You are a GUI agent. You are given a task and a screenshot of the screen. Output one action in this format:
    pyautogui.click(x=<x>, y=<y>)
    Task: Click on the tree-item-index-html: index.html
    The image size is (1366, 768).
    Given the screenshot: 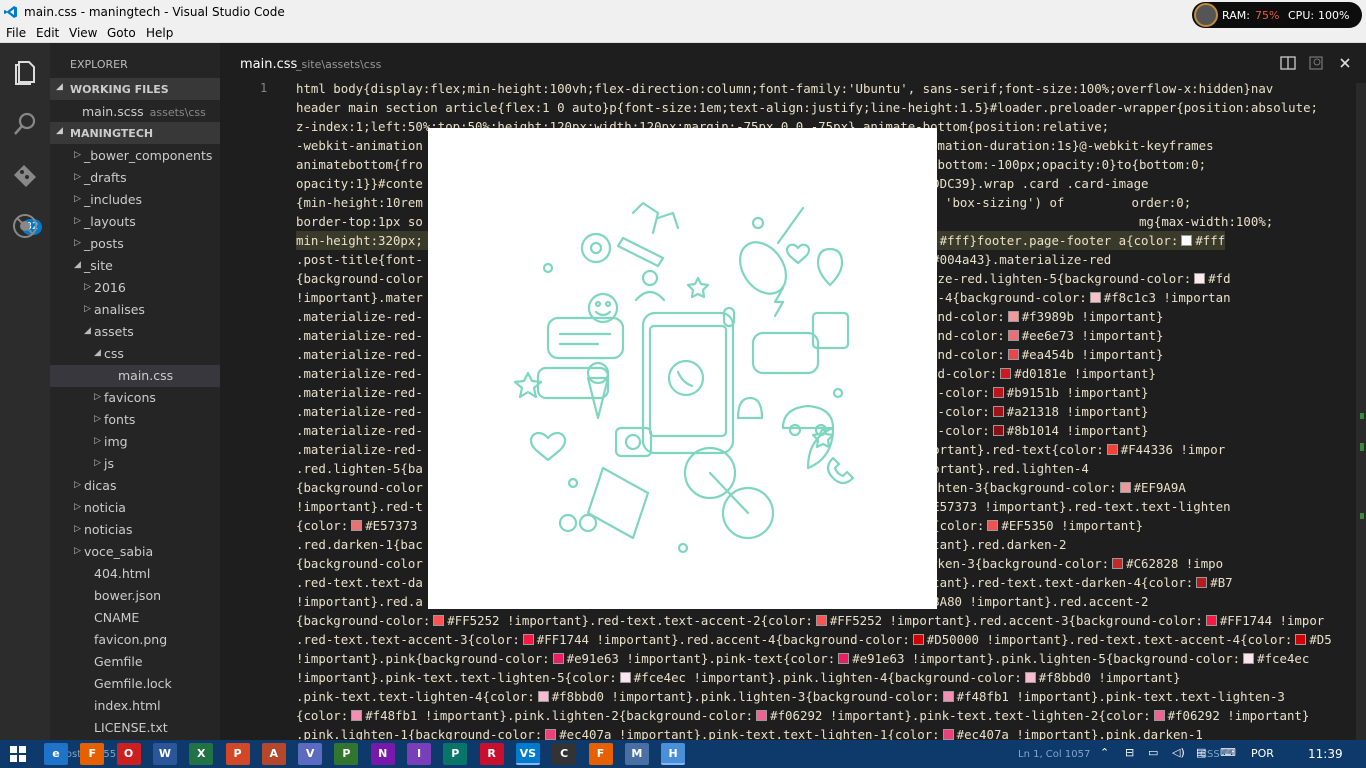 What is the action you would take?
    pyautogui.click(x=135, y=706)
    